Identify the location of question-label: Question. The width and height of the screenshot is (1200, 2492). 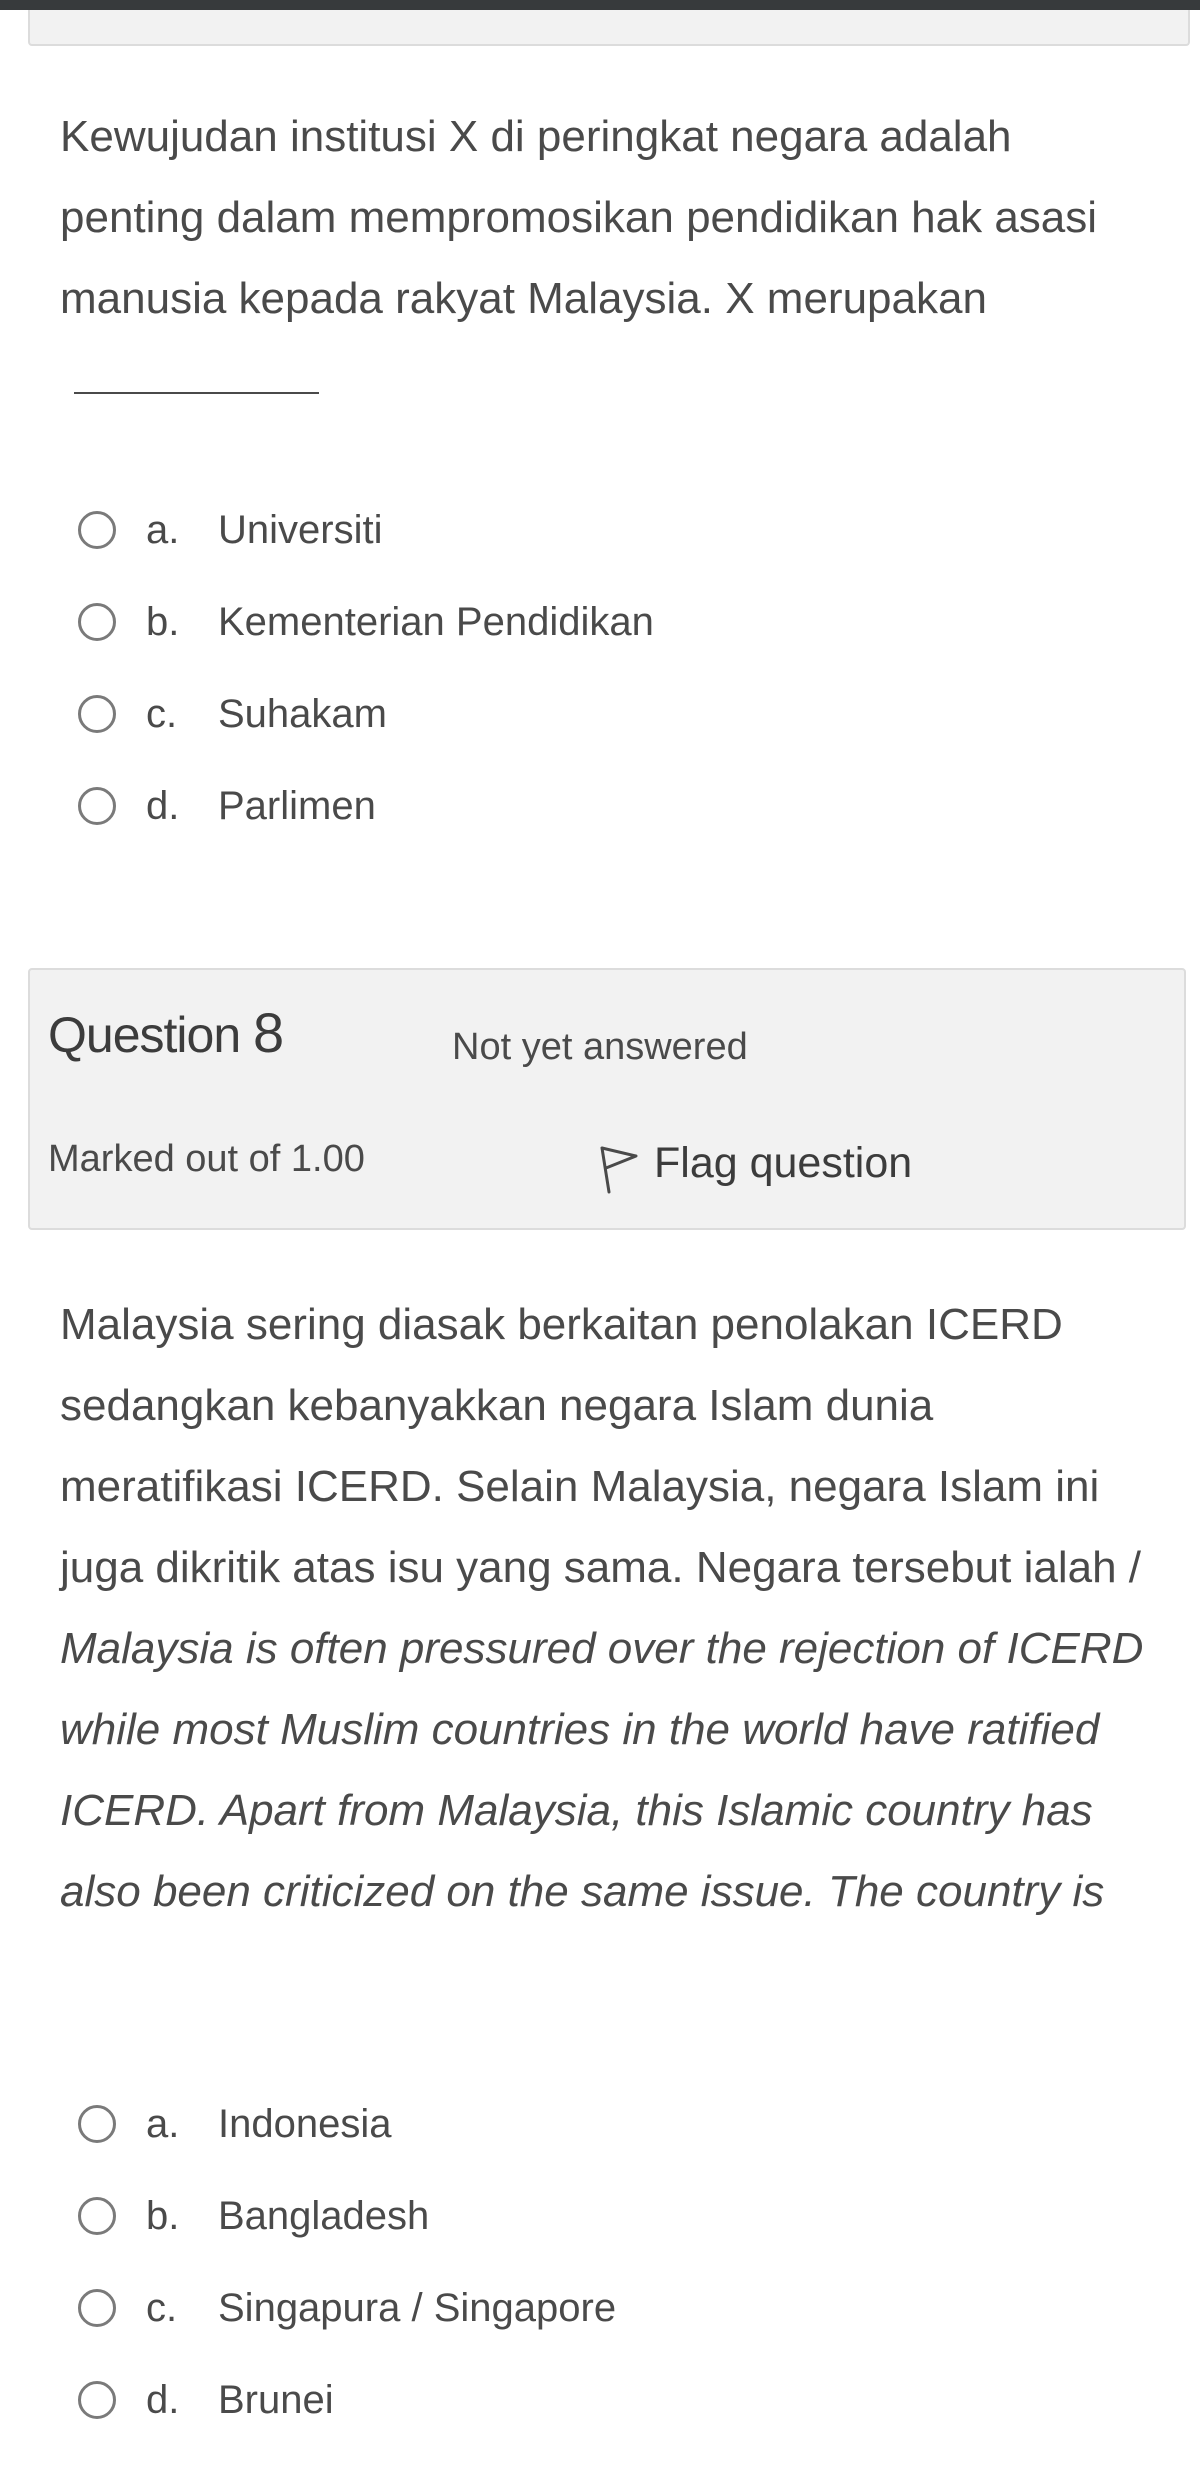
(144, 1035).